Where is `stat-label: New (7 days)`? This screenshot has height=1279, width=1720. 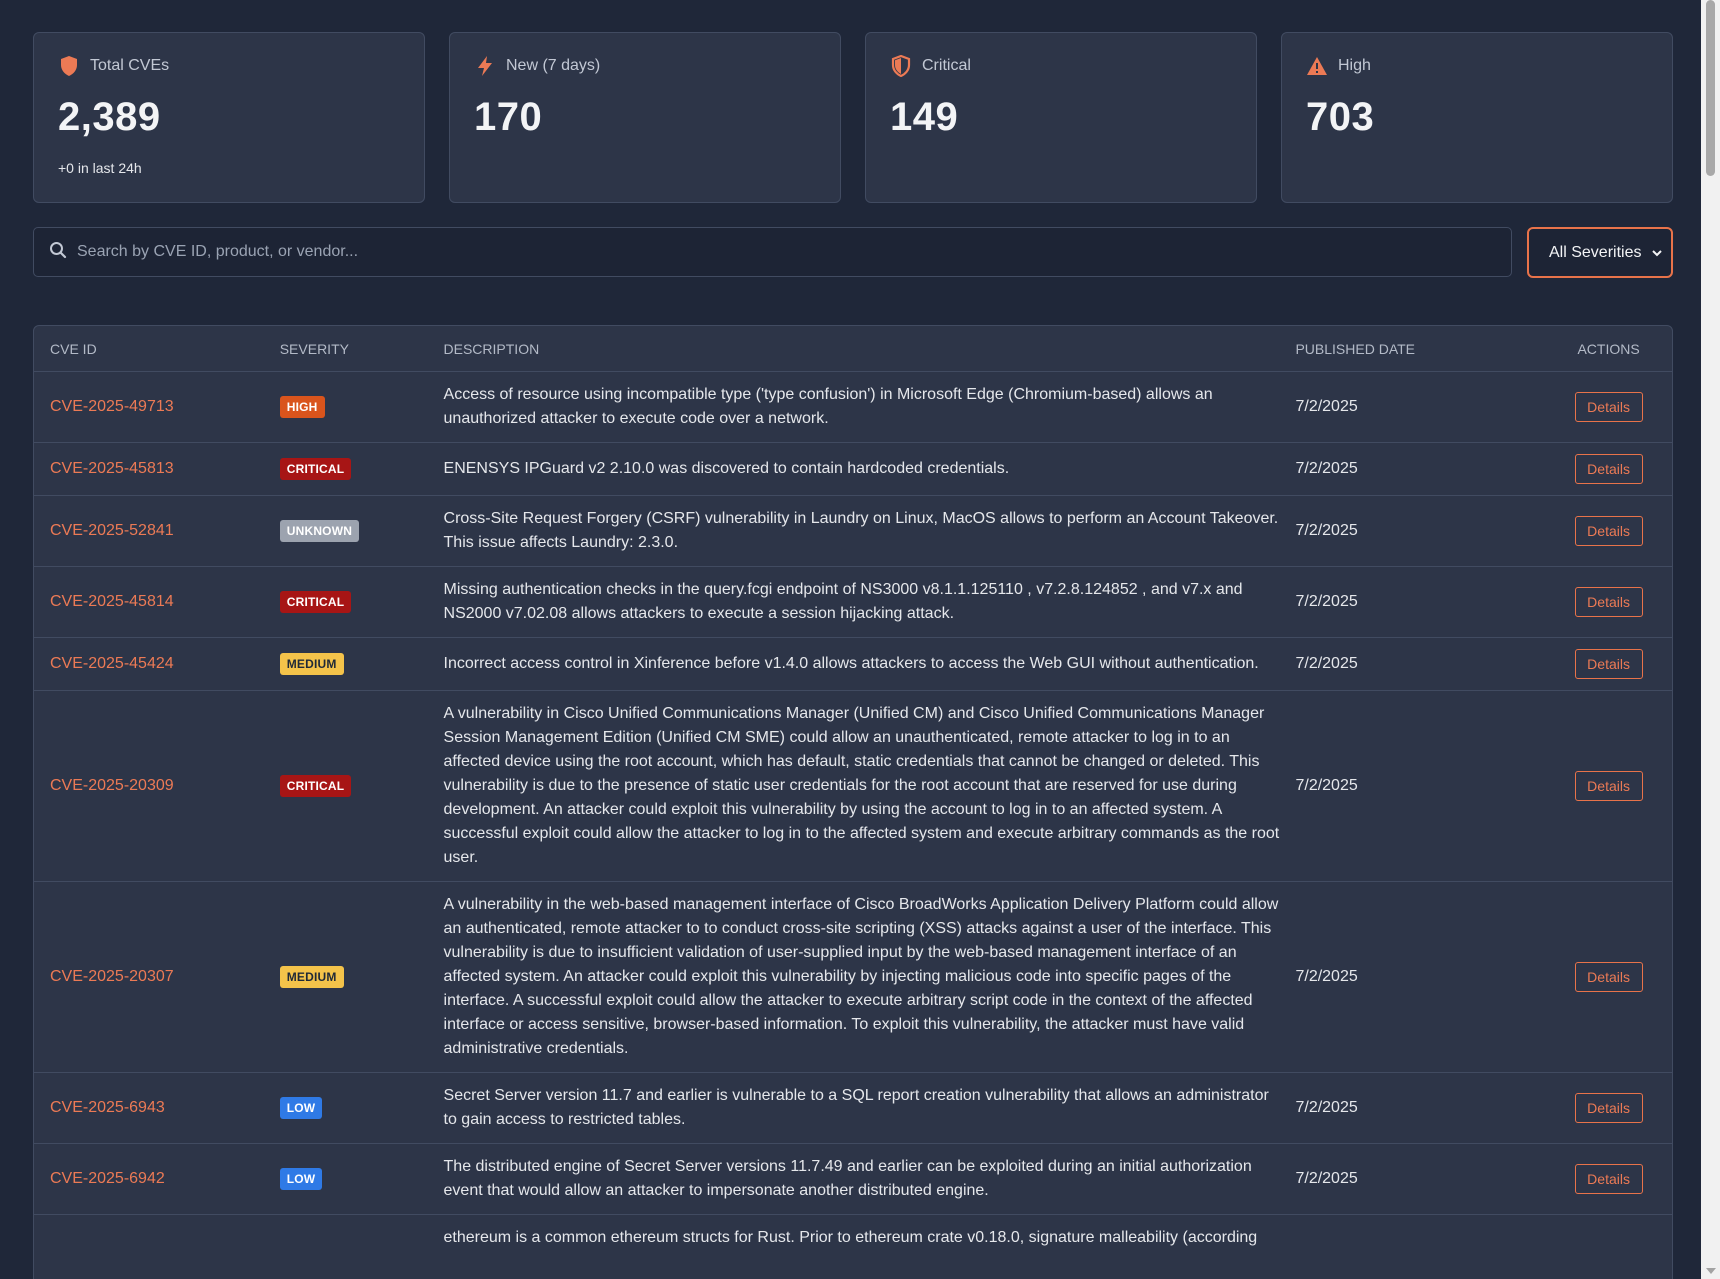 stat-label: New (7 days) is located at coordinates (553, 65).